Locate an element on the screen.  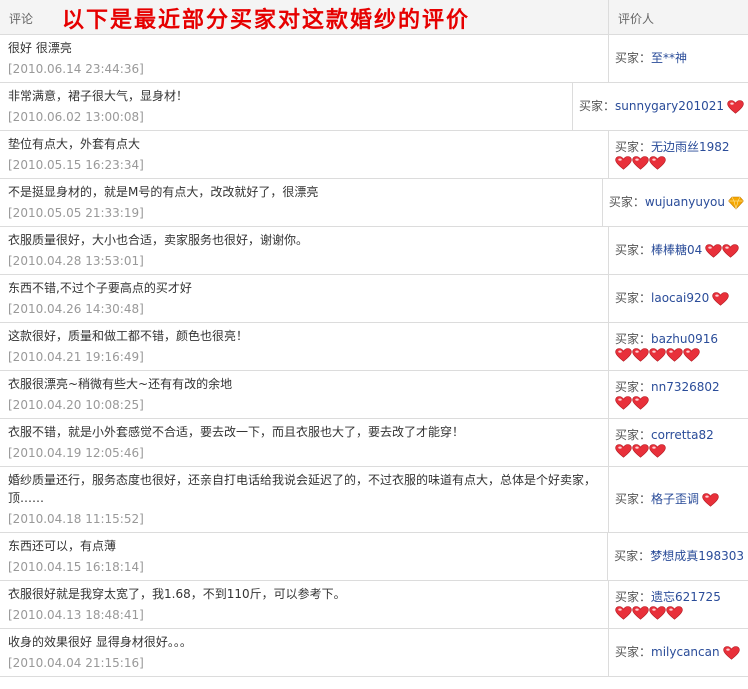
review-buyer-cell: 买家：遗忘621725 is located at coordinates (678, 604).